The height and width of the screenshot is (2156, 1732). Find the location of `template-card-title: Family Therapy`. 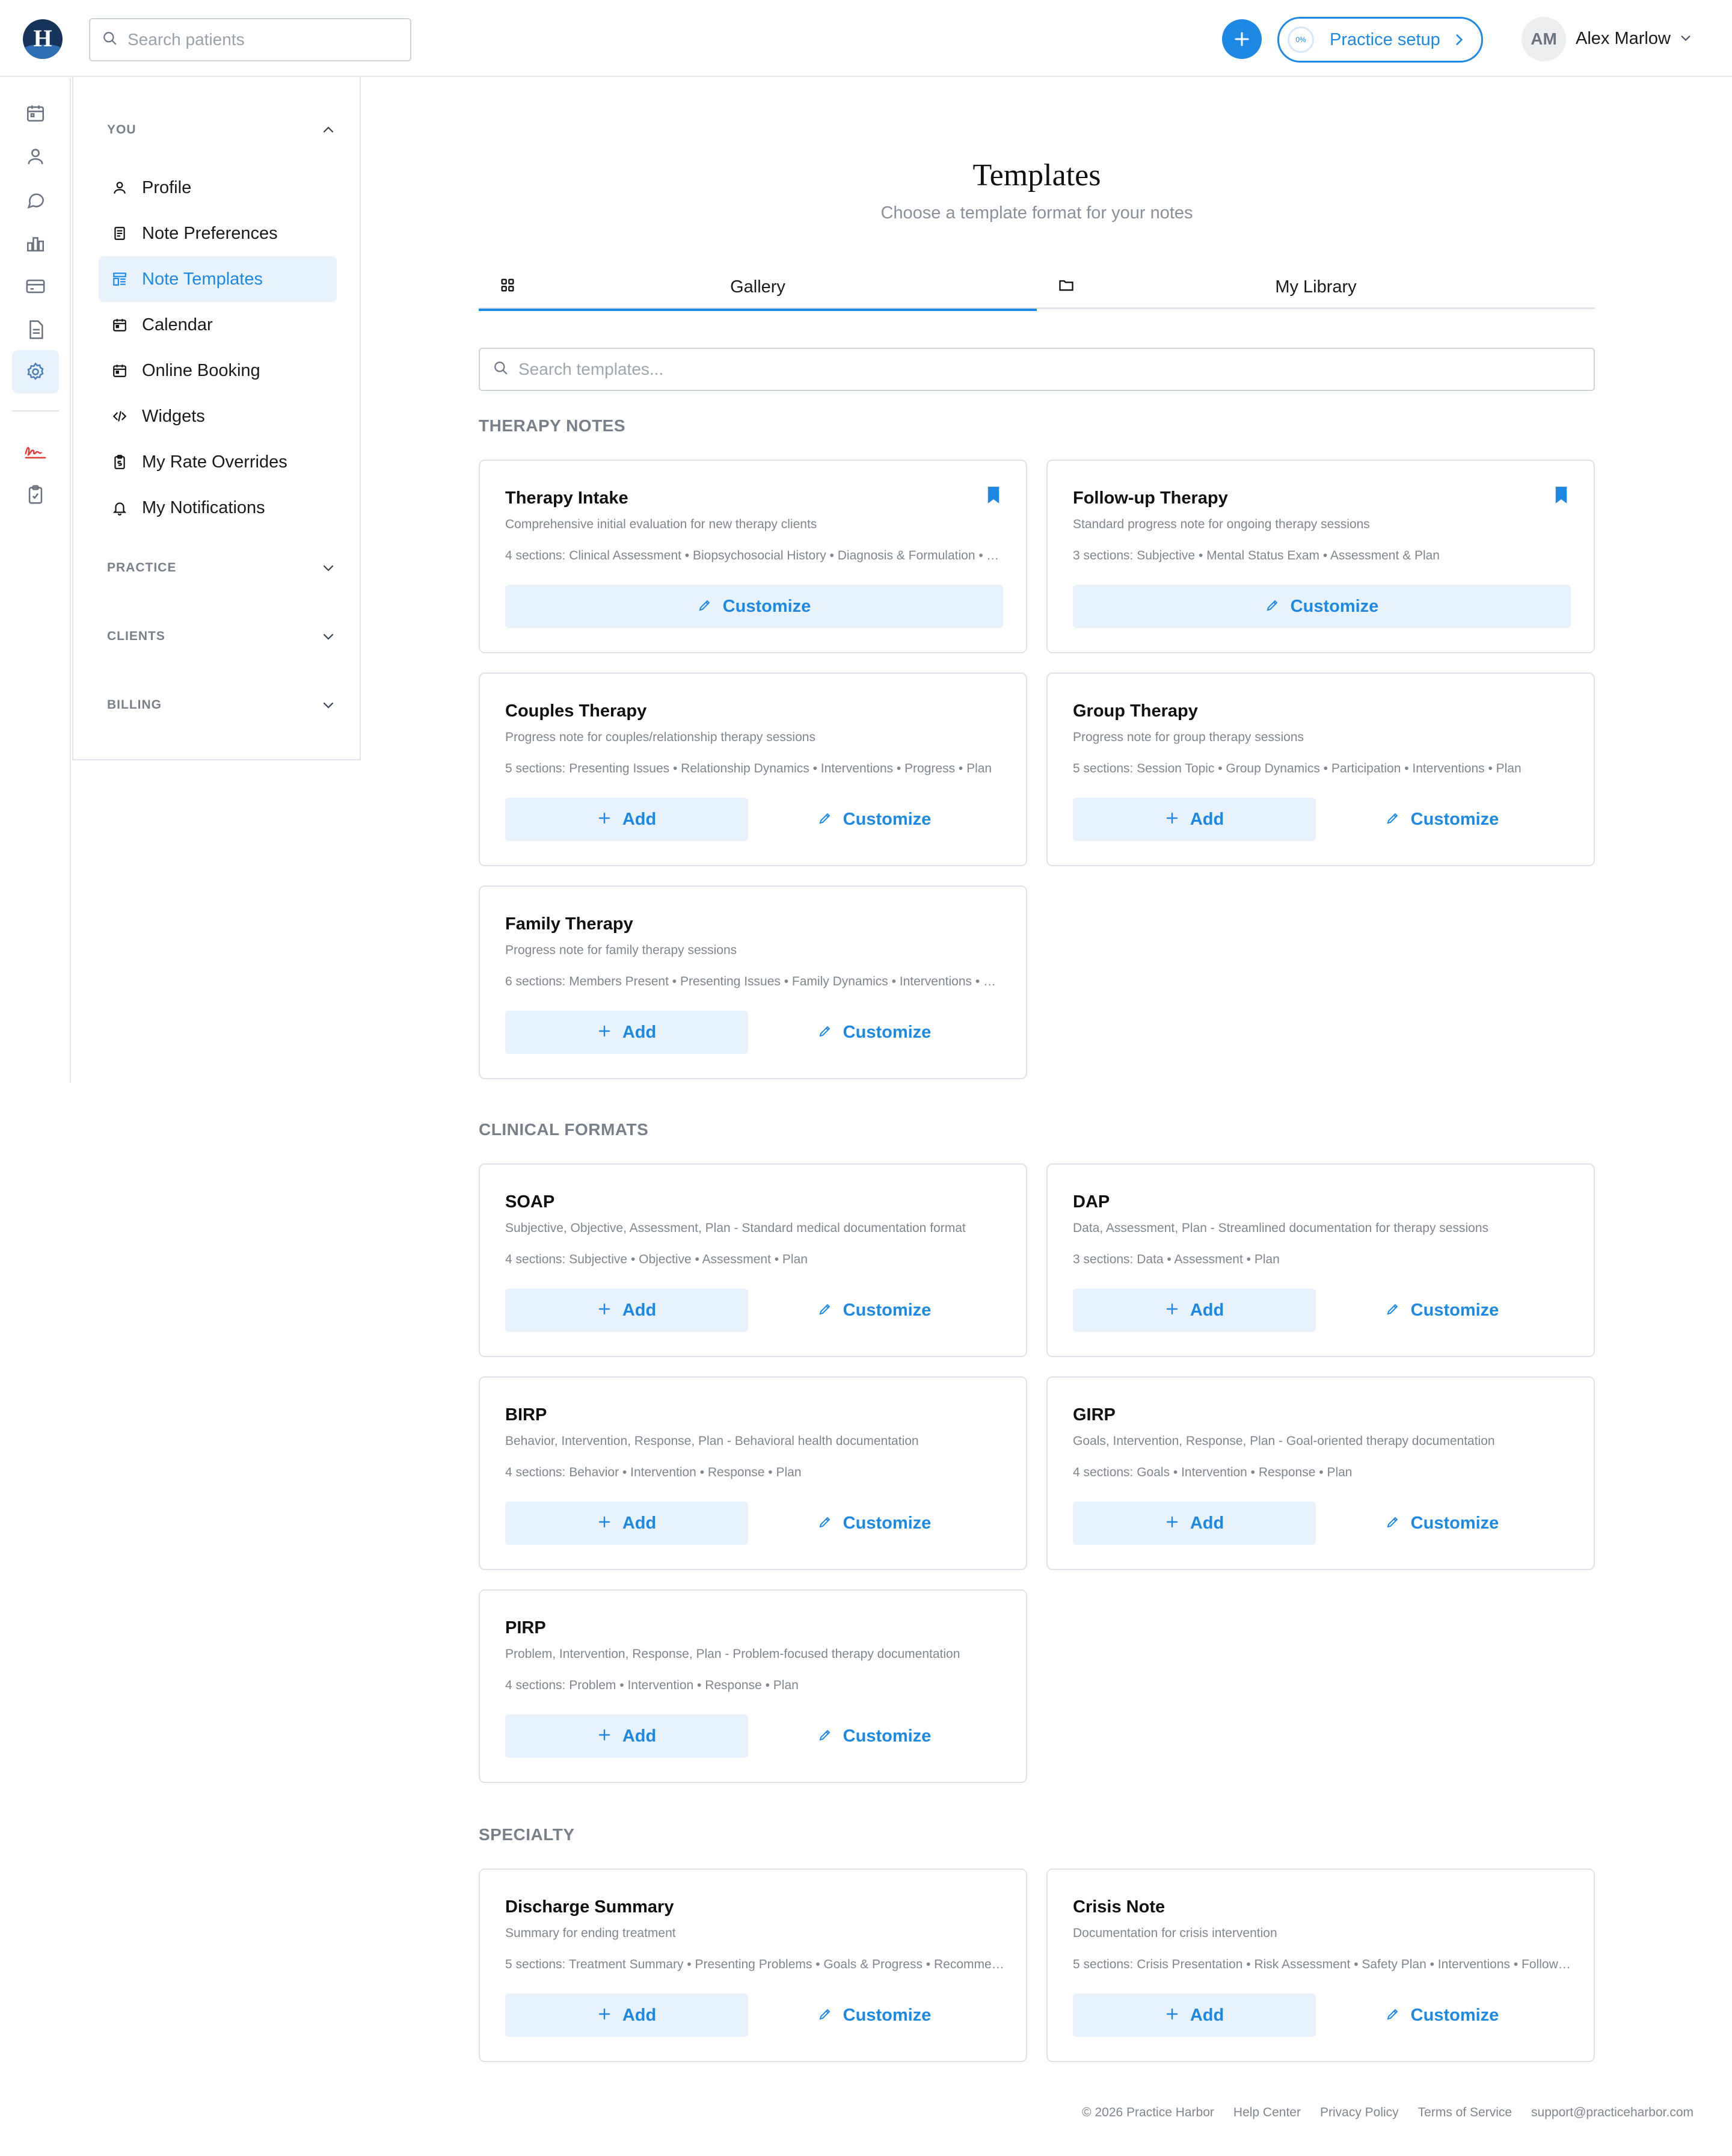

template-card-title: Family Therapy is located at coordinates (569, 924).